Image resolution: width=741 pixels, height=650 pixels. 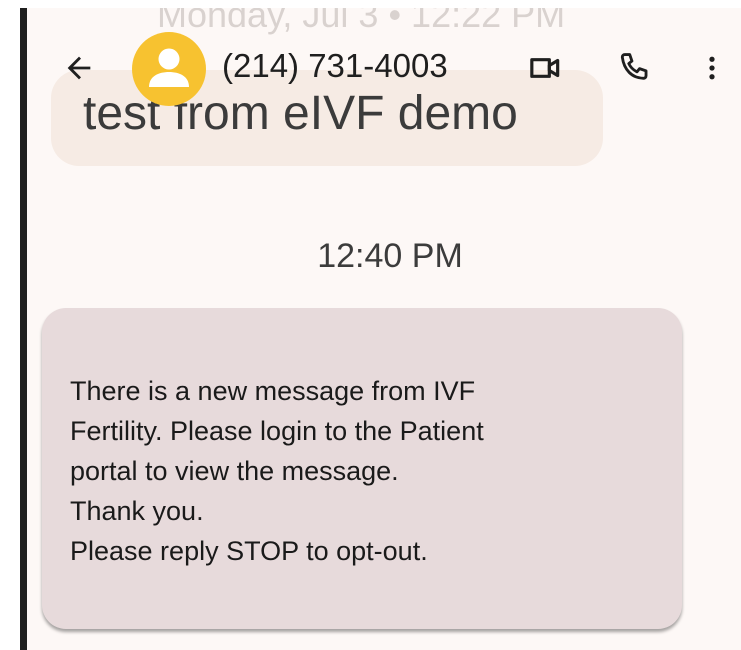 I want to click on voice-call-button, so click(x=634, y=68).